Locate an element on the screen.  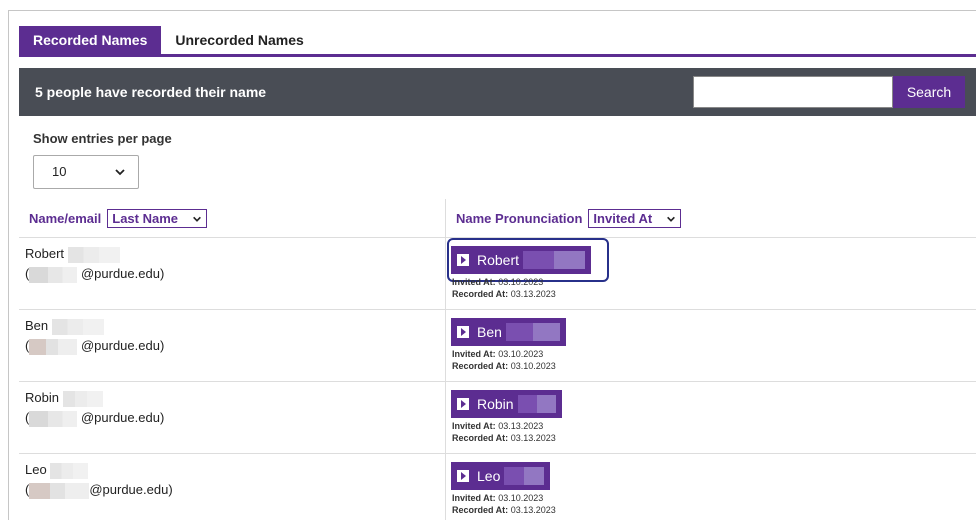
name-email-cell: Robert ( @purdue.edu) is located at coordinates (95, 264).